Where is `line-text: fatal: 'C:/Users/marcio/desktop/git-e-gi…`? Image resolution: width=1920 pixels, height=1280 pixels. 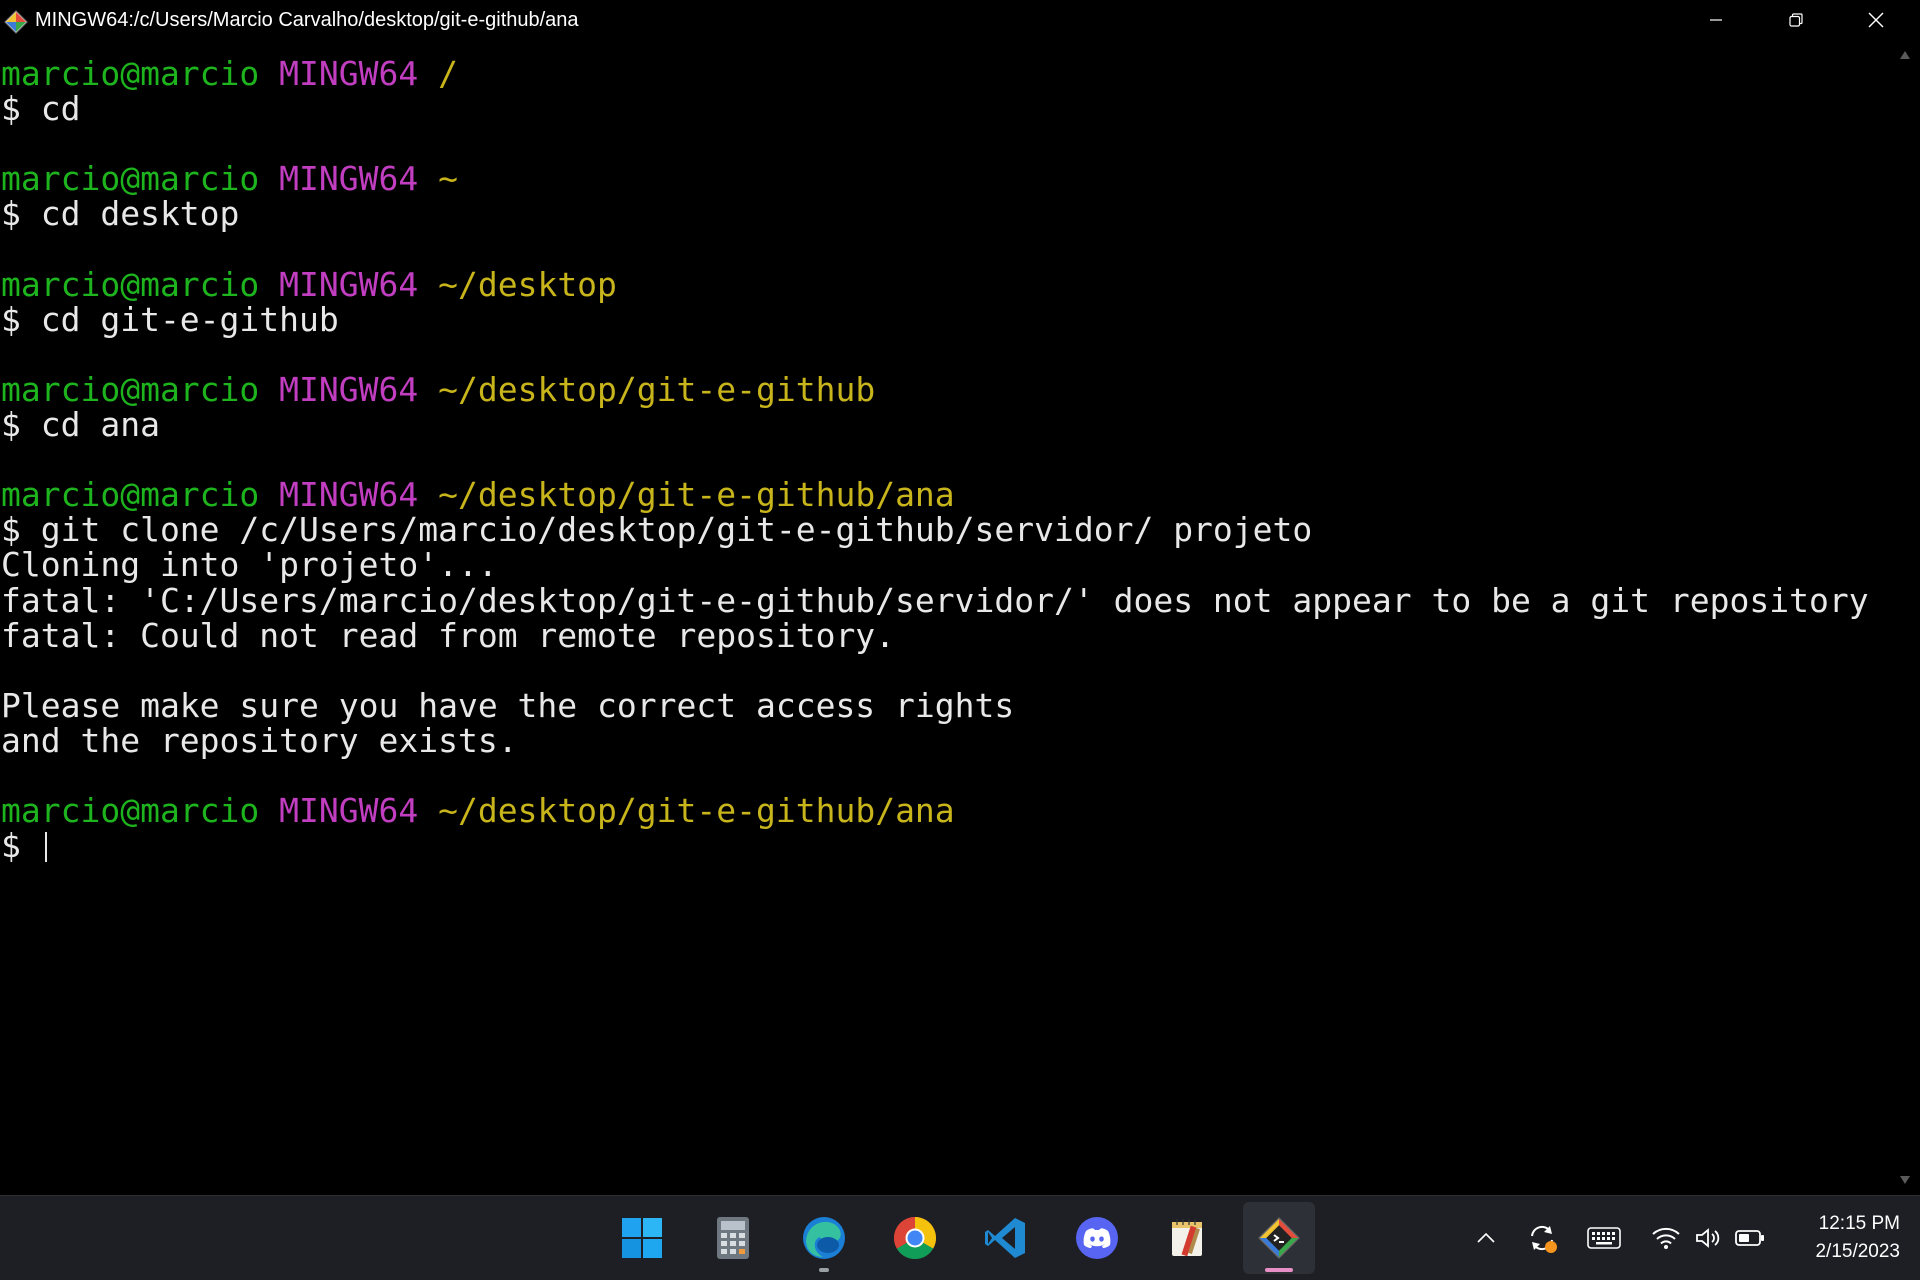 line-text: fatal: 'C:/Users/marcio/desktop/git-e-gi… is located at coordinates (935, 600).